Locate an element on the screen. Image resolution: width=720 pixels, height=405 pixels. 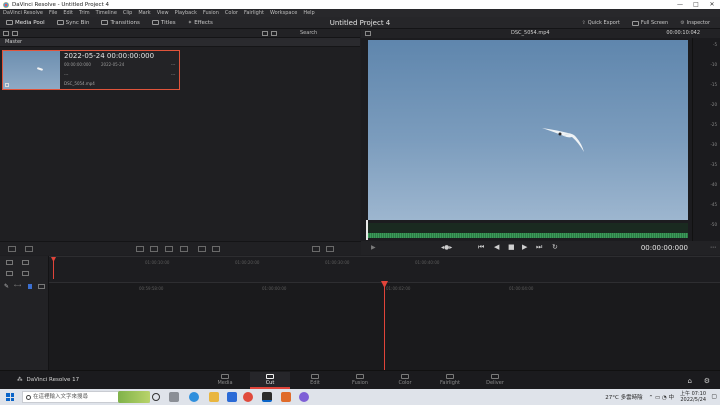
loop-button: ↻ is located at coordinates (555, 247).